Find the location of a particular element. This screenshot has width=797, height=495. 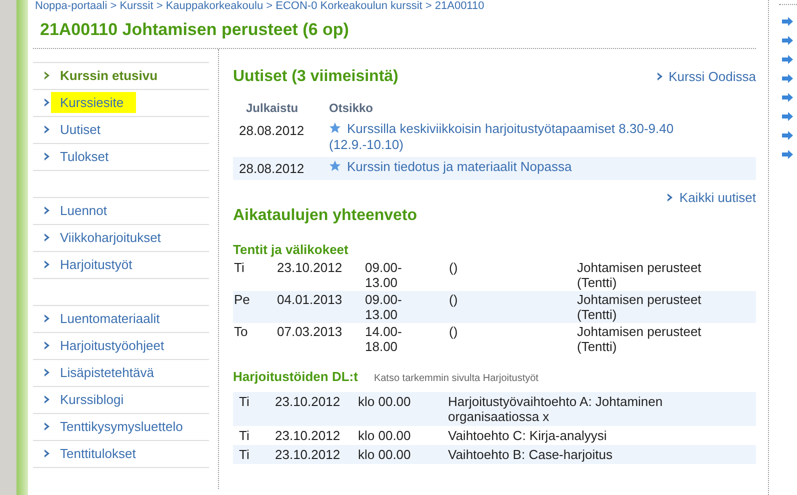

table-cell-text: Harjoitustyövaihtoehto A: Johtaminen organisaatiossa x is located at coordinates (556, 409).